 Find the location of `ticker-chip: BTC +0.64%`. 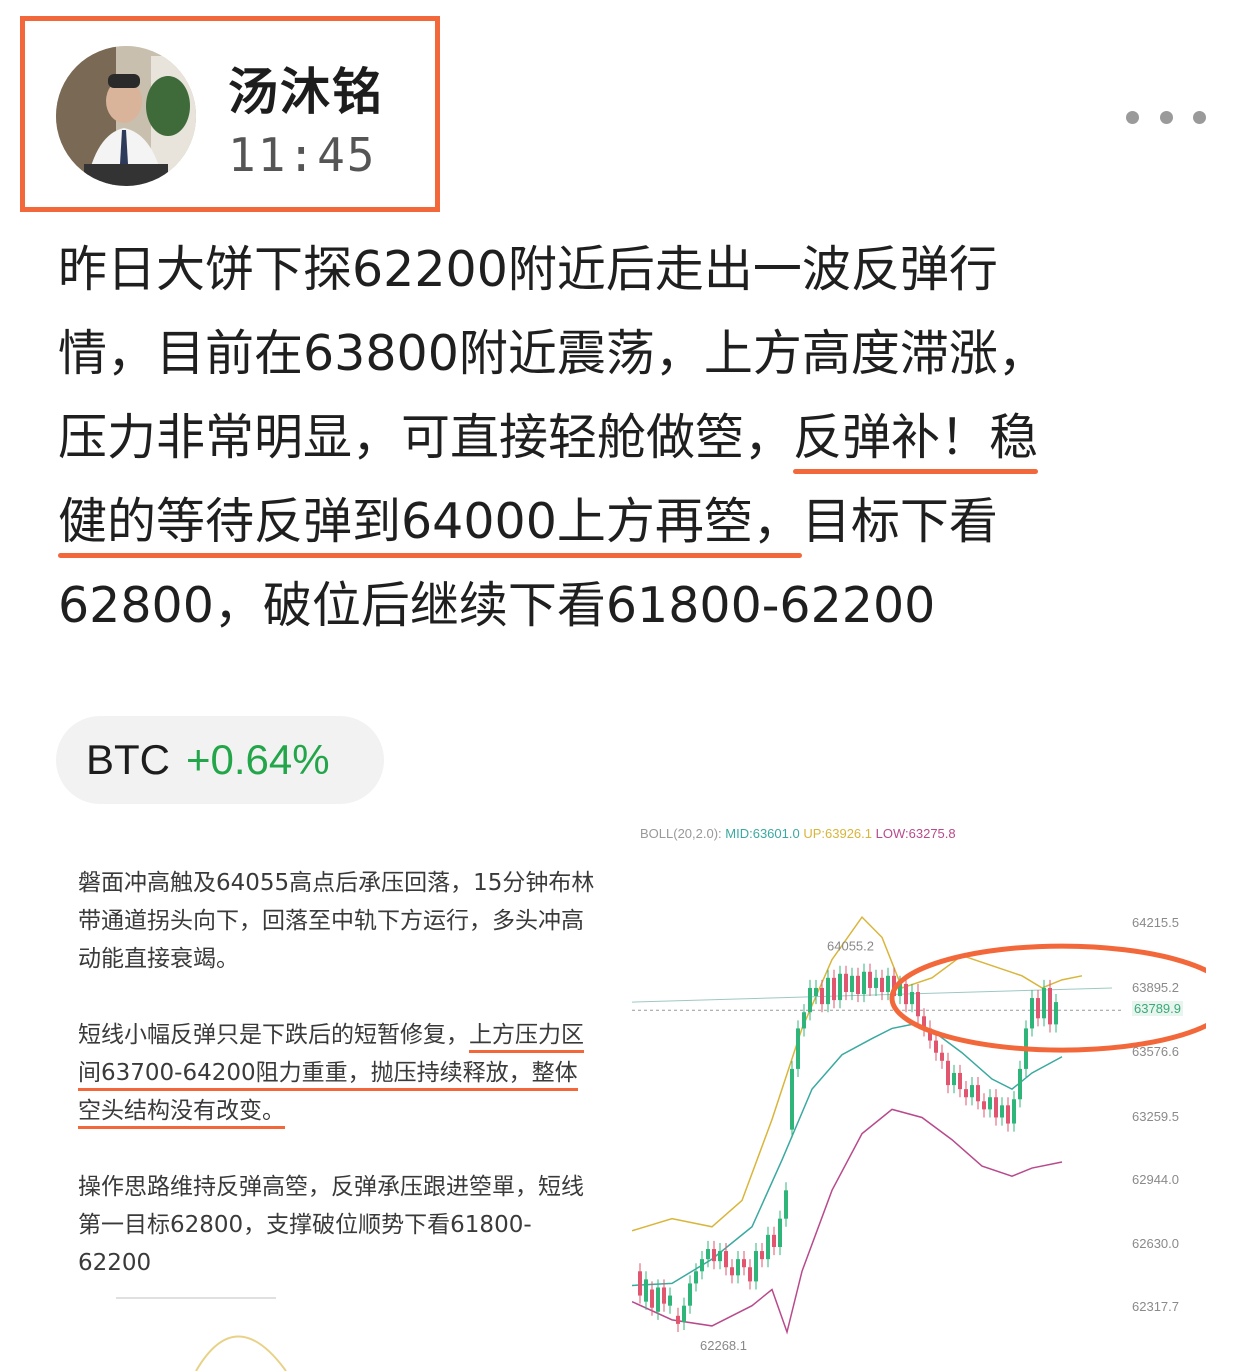

ticker-chip: BTC +0.64% is located at coordinates (220, 760).